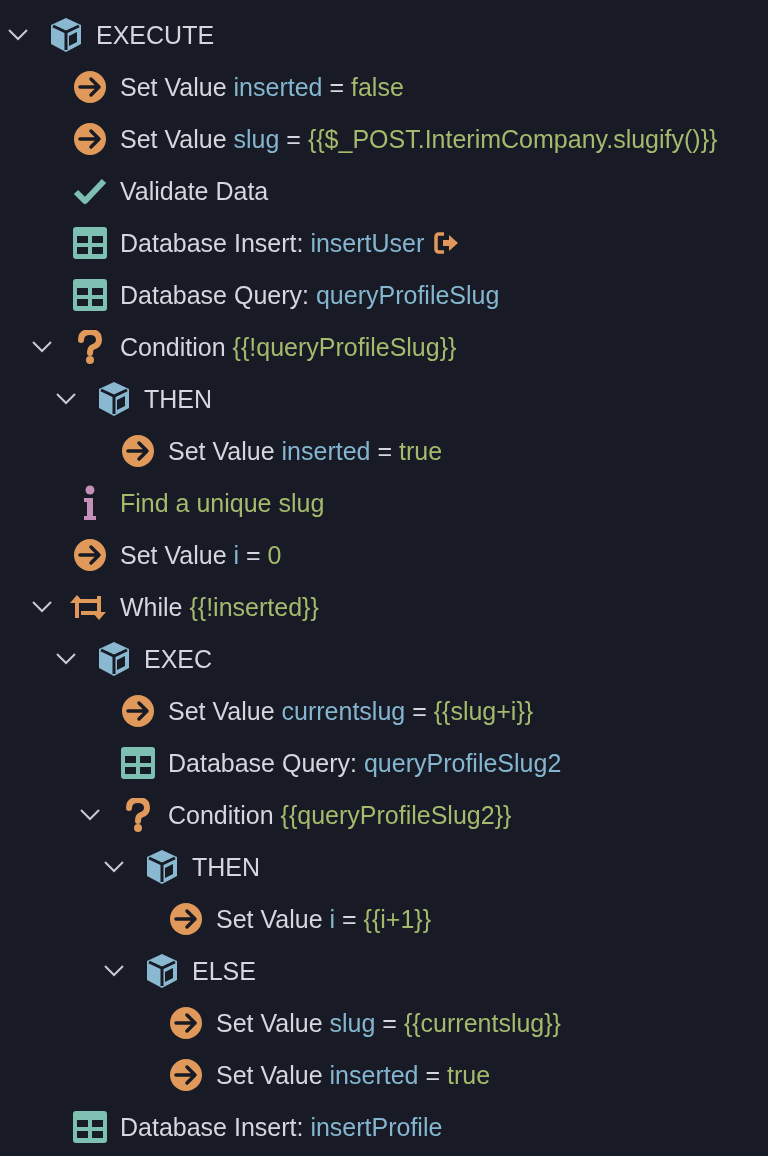  What do you see at coordinates (419, 139) in the screenshot?
I see `node-label: Set Value slug = {{$_POST.InterimCompany.slugify()}}` at bounding box center [419, 139].